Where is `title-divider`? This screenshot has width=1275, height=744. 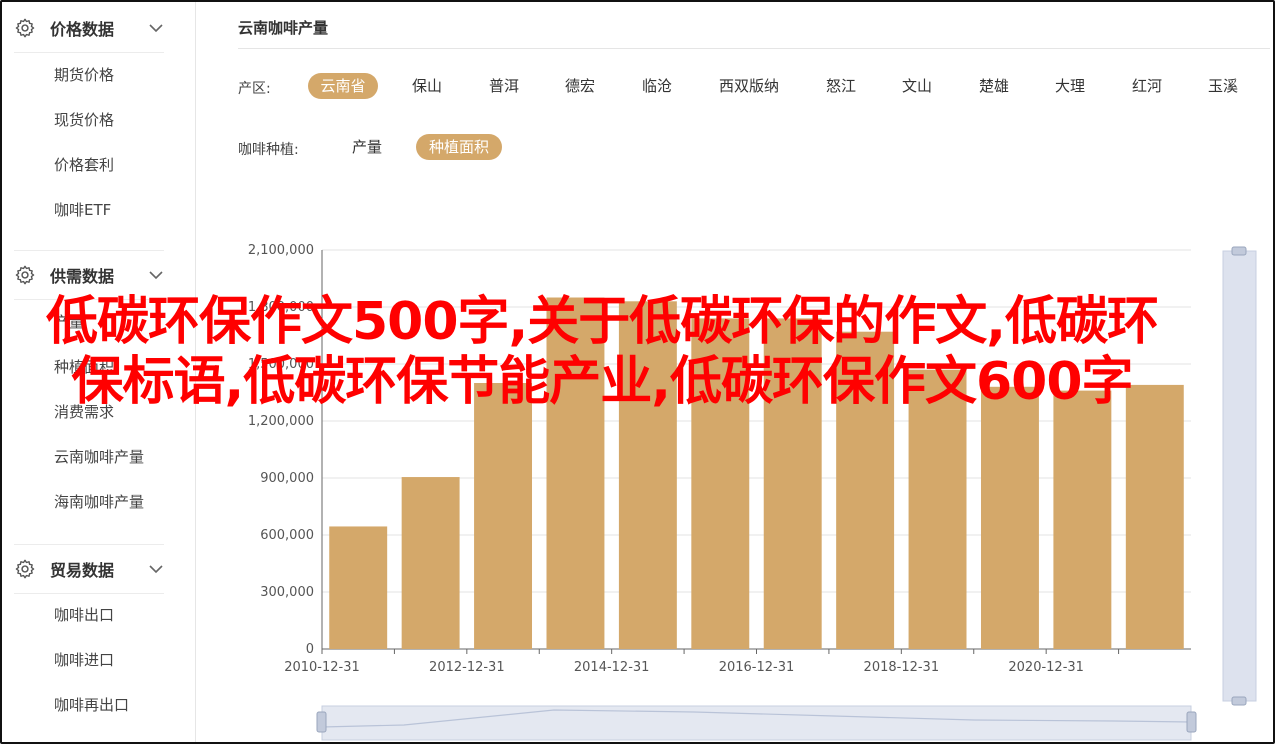 title-divider is located at coordinates (754, 48).